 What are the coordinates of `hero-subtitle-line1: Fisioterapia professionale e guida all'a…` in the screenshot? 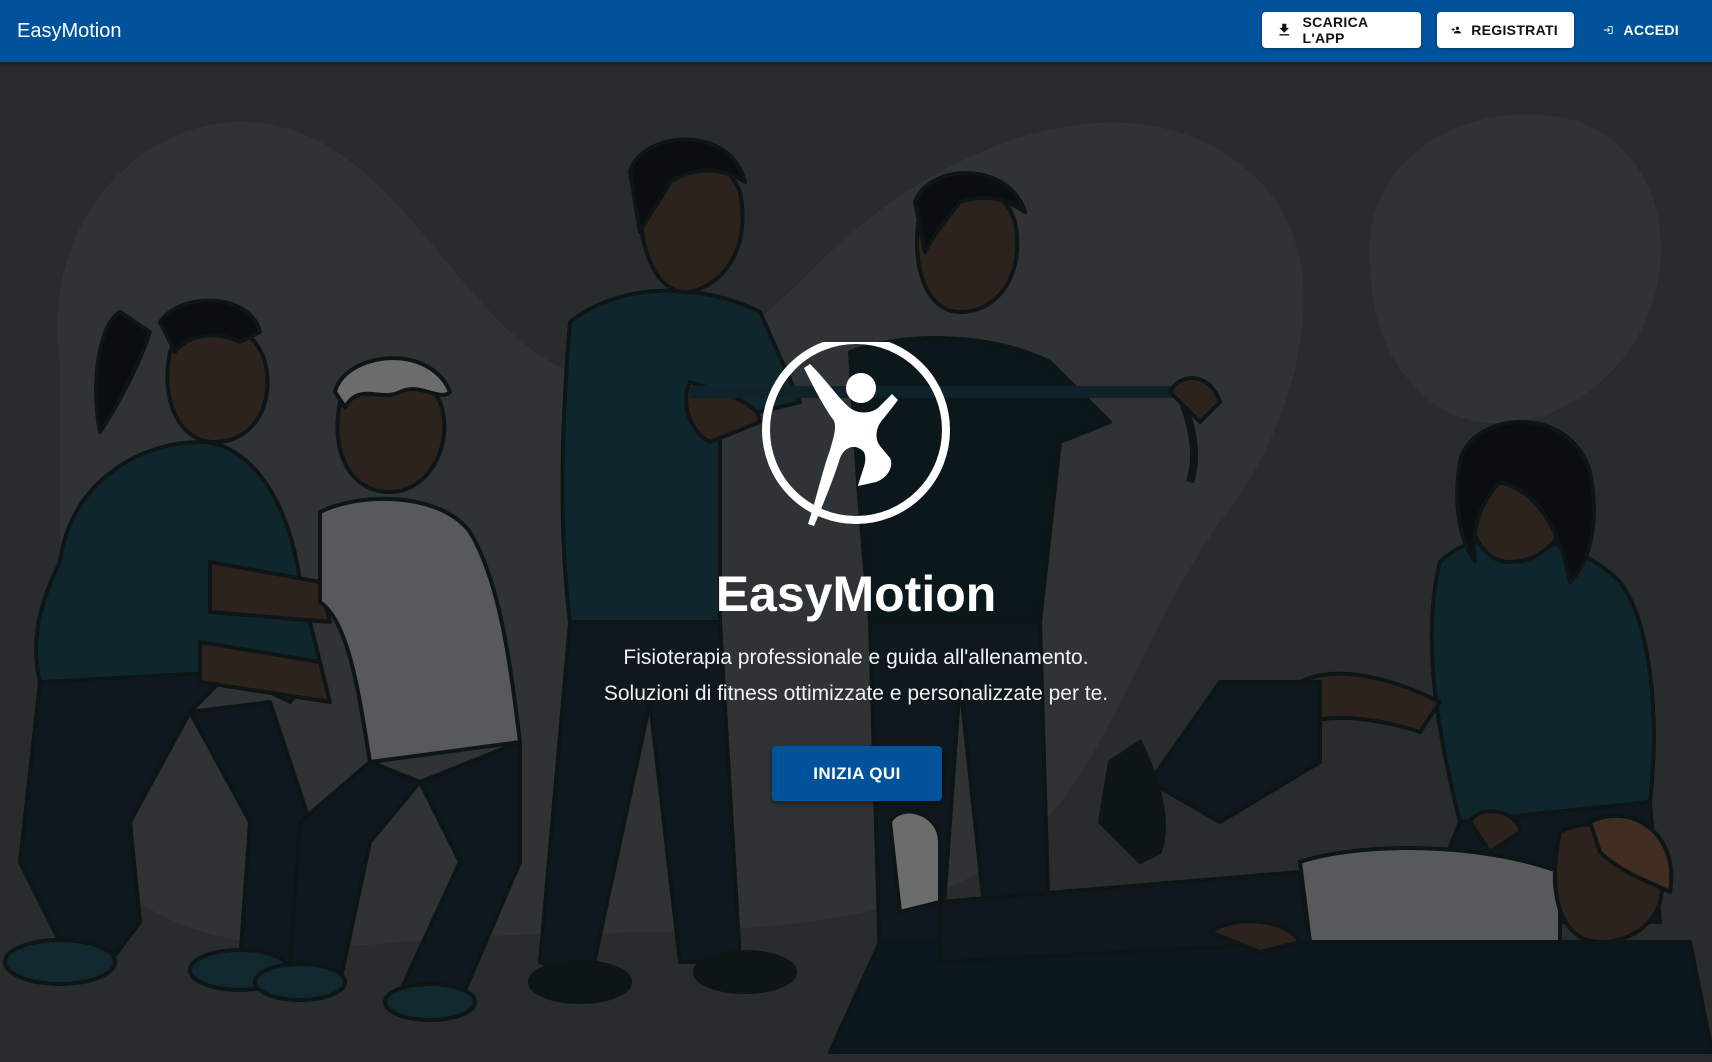 It's located at (856, 657).